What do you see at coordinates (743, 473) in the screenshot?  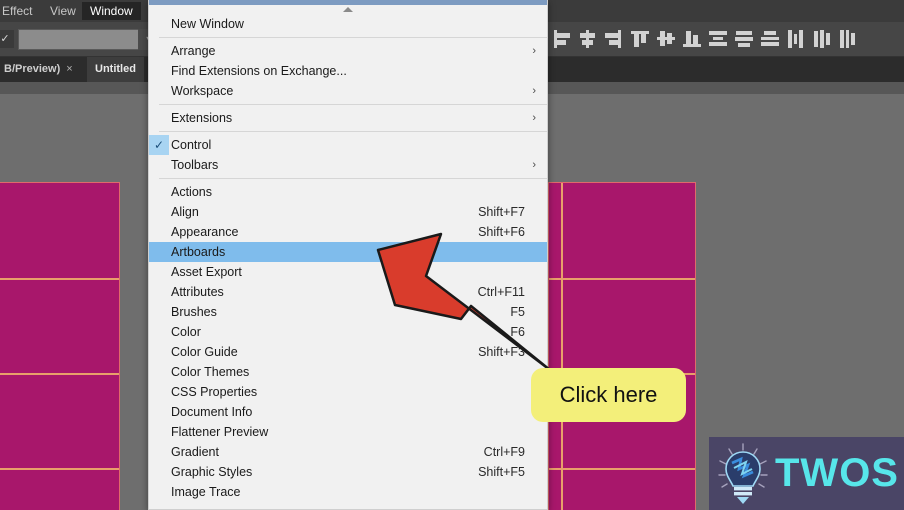 I see `lightbulb-icon` at bounding box center [743, 473].